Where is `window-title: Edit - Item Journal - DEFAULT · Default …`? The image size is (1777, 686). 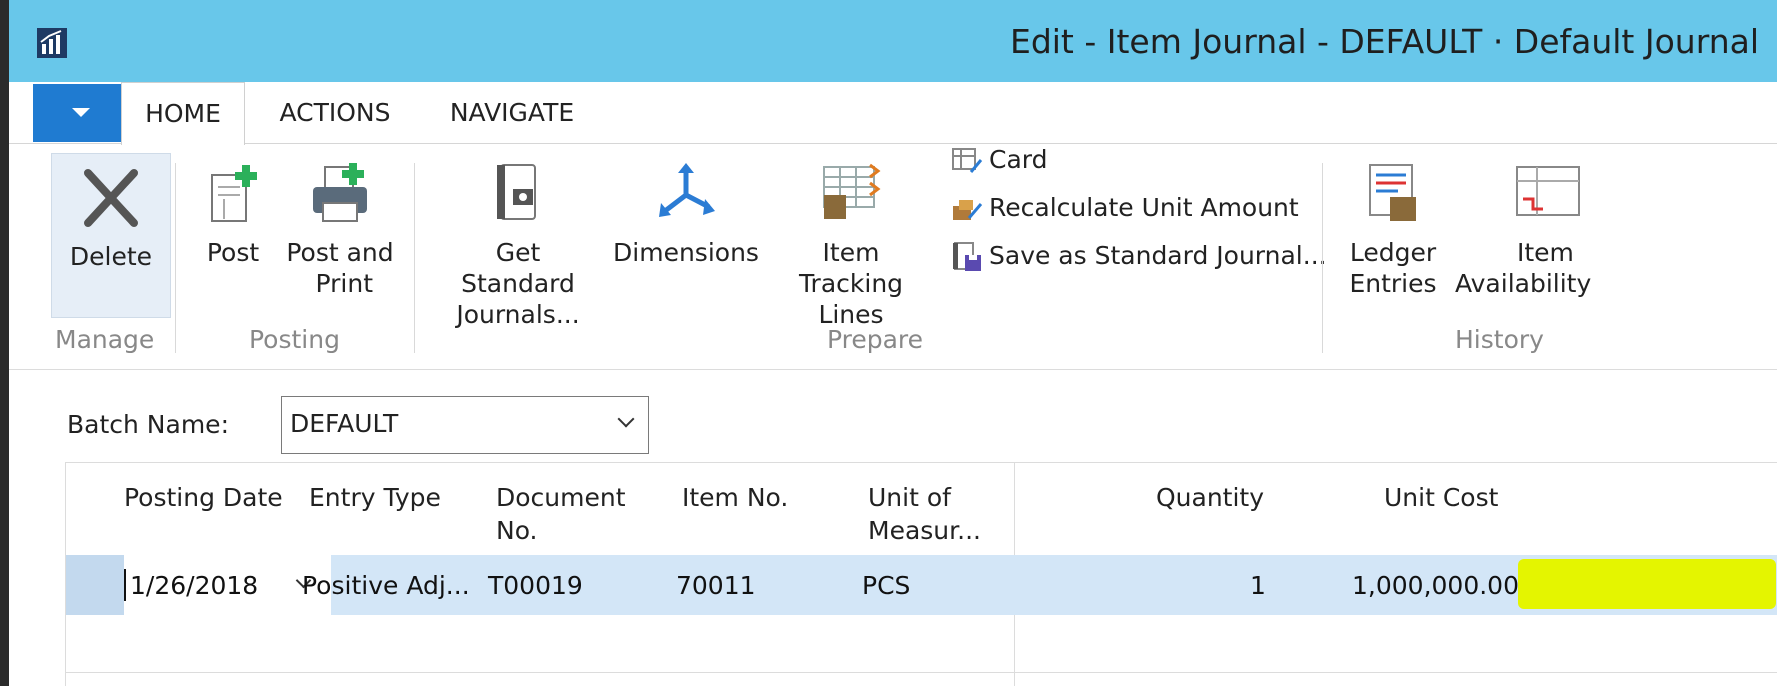
window-title: Edit - Item Journal - DEFAULT · Default … is located at coordinates (1384, 41).